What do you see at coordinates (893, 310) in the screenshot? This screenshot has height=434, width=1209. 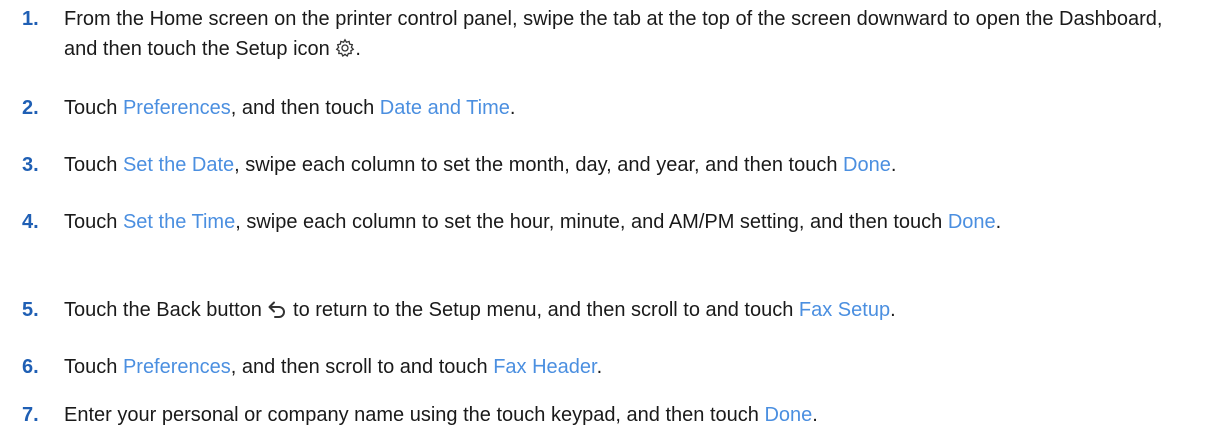 I see `step-5-text-end: .` at bounding box center [893, 310].